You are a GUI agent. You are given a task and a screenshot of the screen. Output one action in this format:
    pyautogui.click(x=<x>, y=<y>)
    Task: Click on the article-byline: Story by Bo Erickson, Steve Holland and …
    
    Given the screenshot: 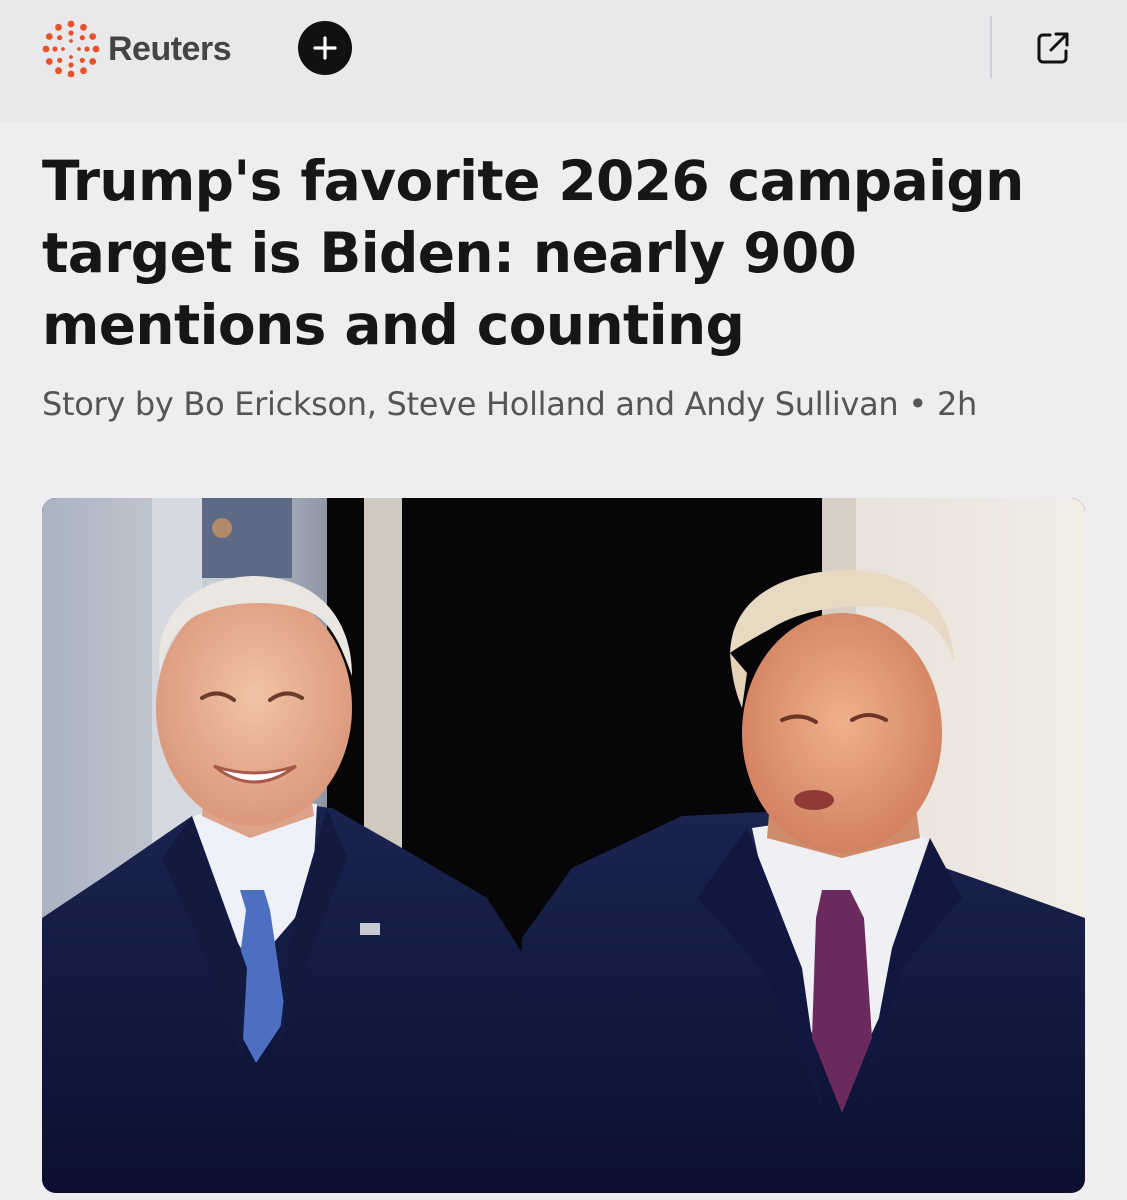 What is the action you would take?
    pyautogui.click(x=509, y=404)
    